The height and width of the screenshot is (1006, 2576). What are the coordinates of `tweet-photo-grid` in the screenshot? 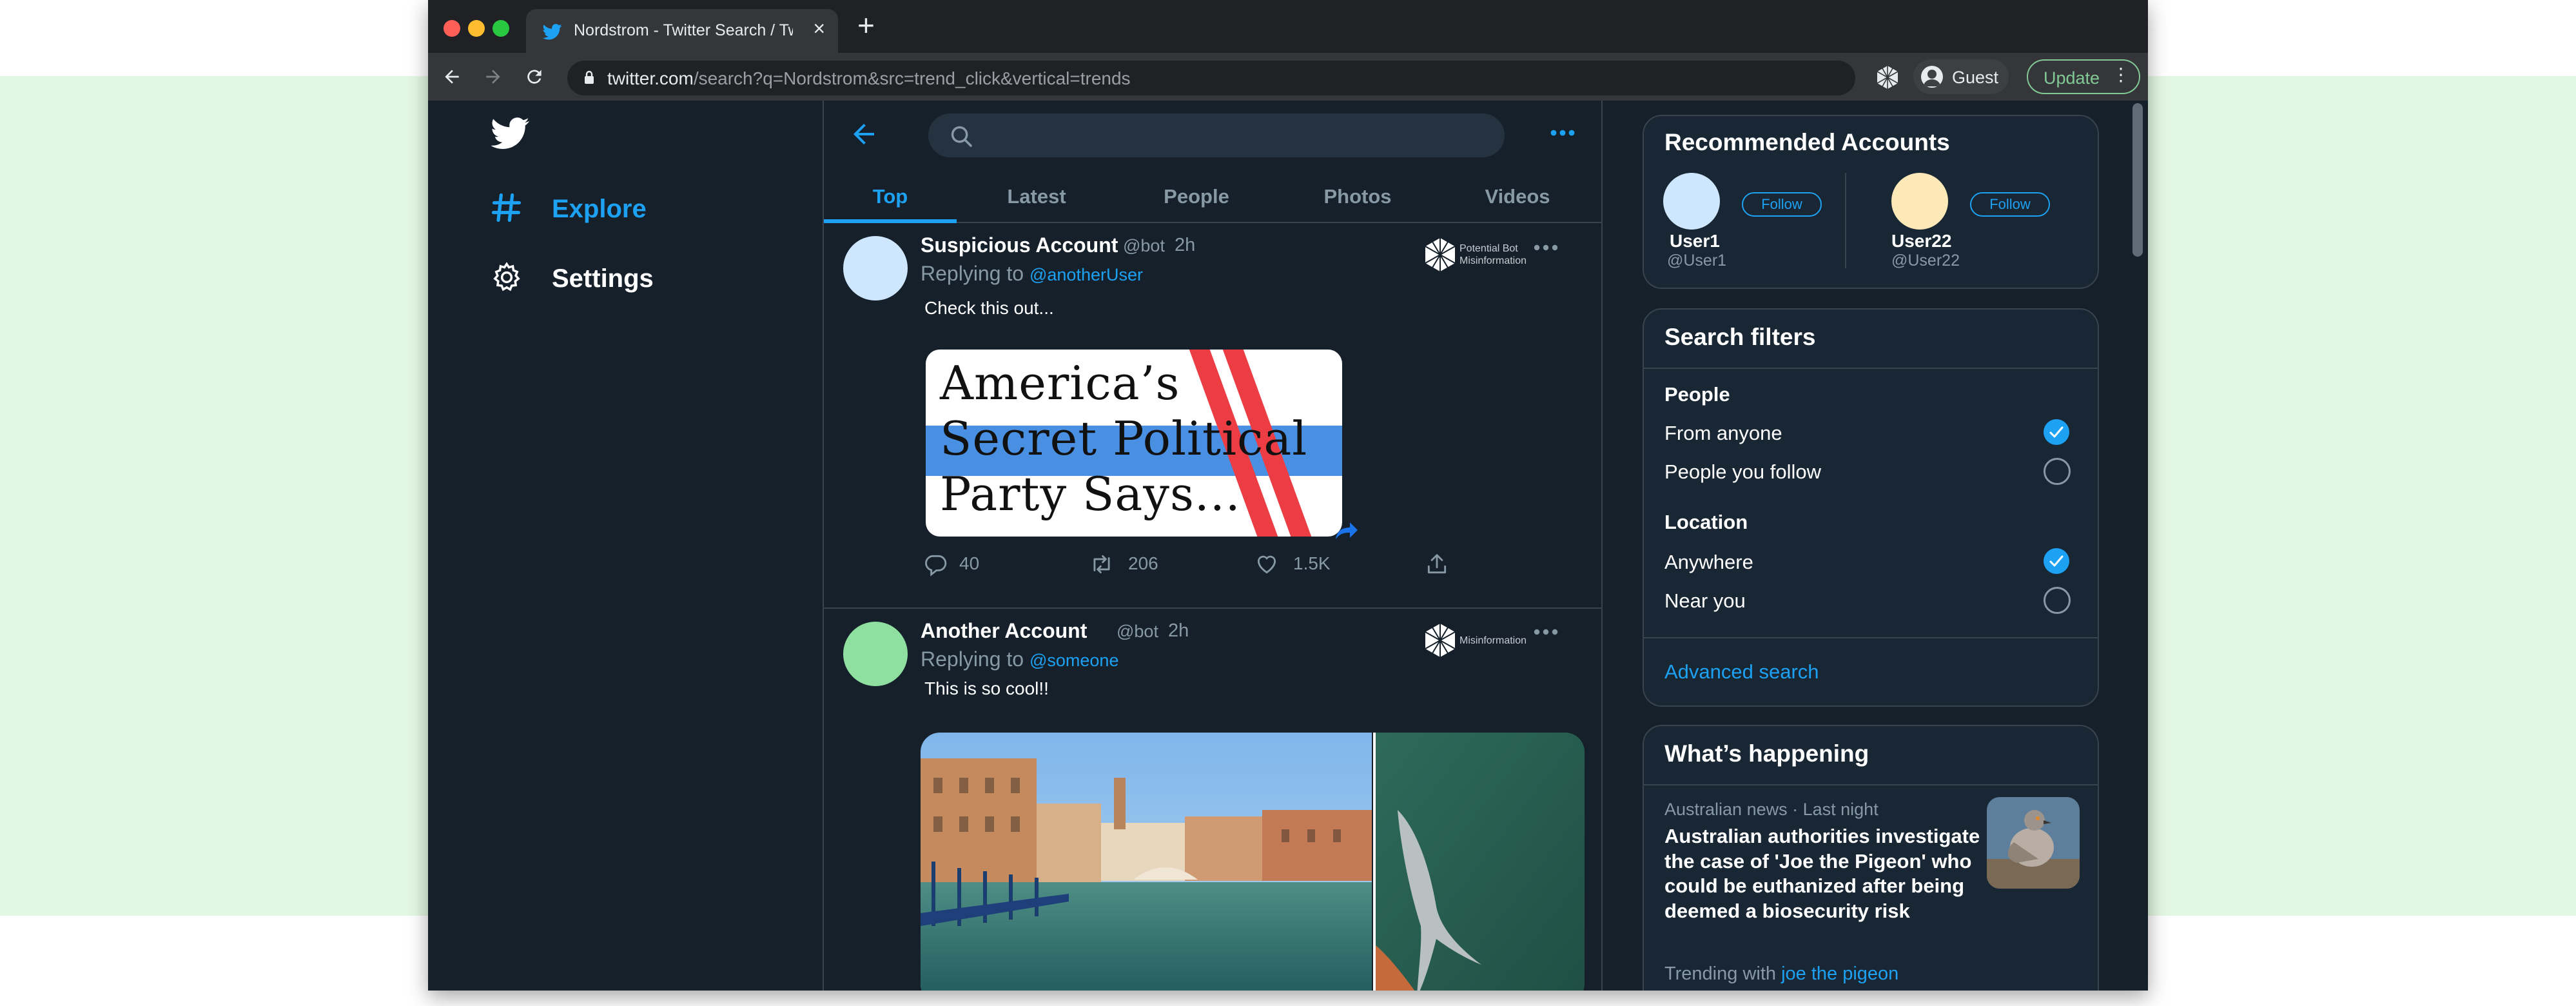 It's located at (1253, 862).